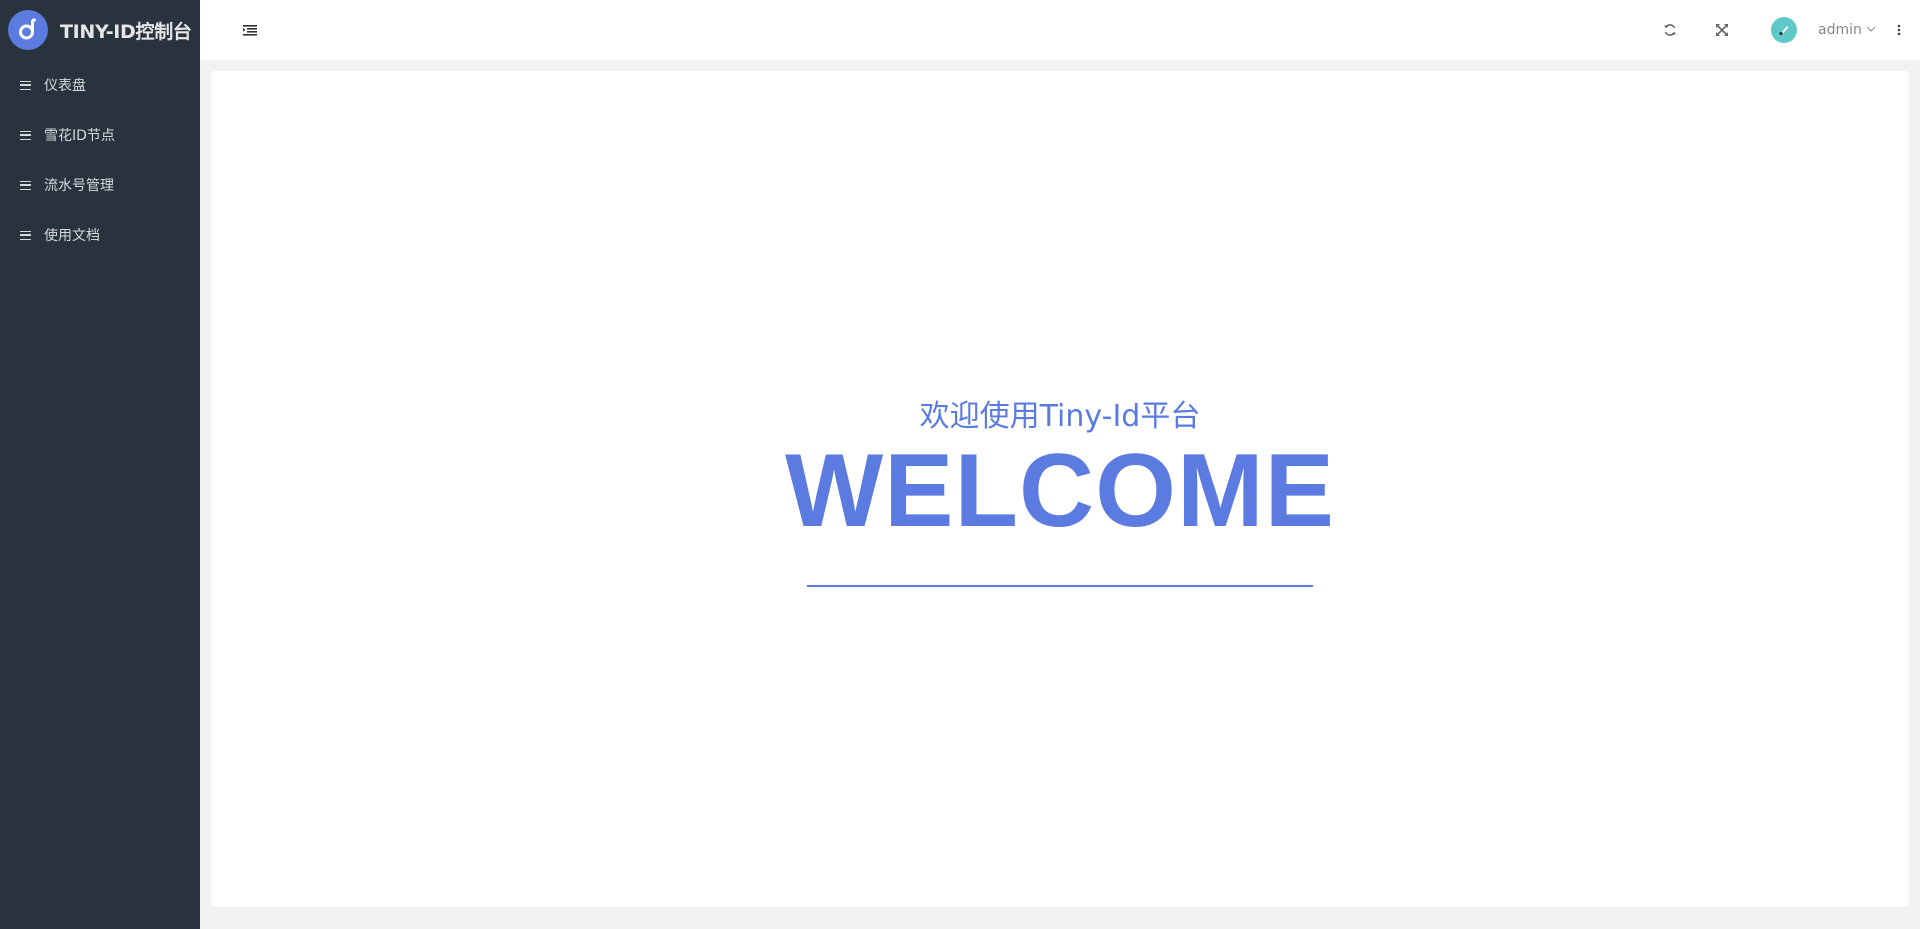 This screenshot has height=929, width=1920. I want to click on sidebar-item-docs: 使用文档, so click(100, 235).